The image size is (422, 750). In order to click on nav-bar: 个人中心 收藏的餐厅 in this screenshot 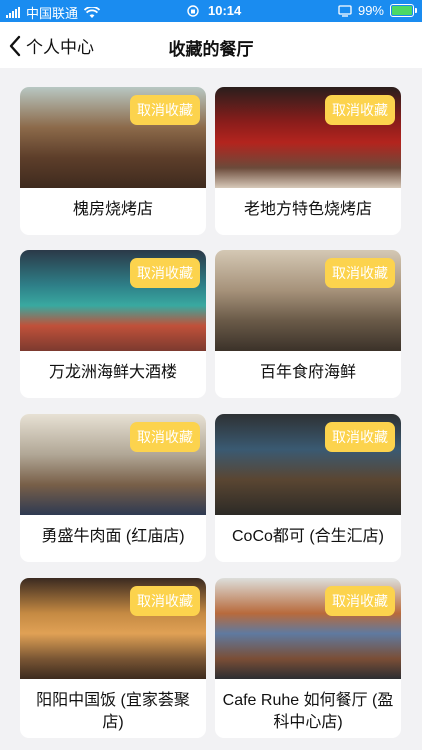, I will do `click(211, 45)`.